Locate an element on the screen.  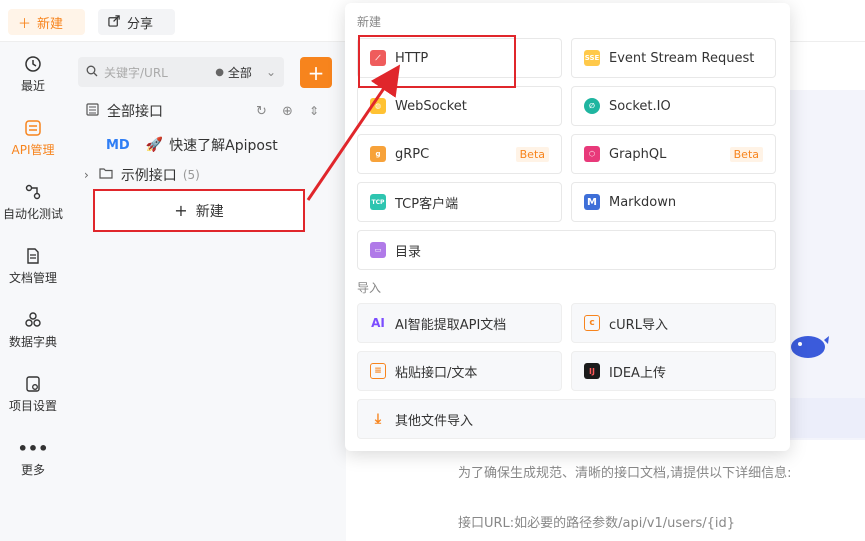
new-button-label: 新建 is located at coordinates (50, 24).